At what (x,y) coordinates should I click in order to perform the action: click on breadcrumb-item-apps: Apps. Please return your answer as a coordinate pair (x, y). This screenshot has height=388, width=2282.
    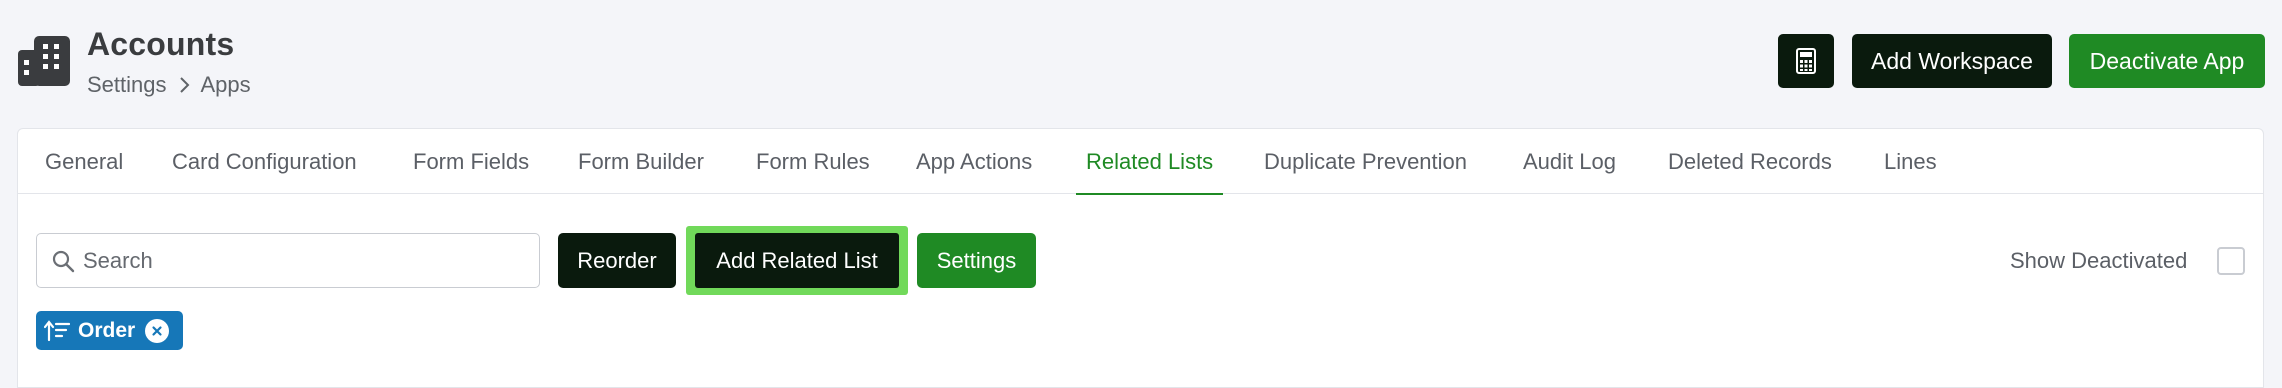
    Looking at the image, I should click on (226, 85).